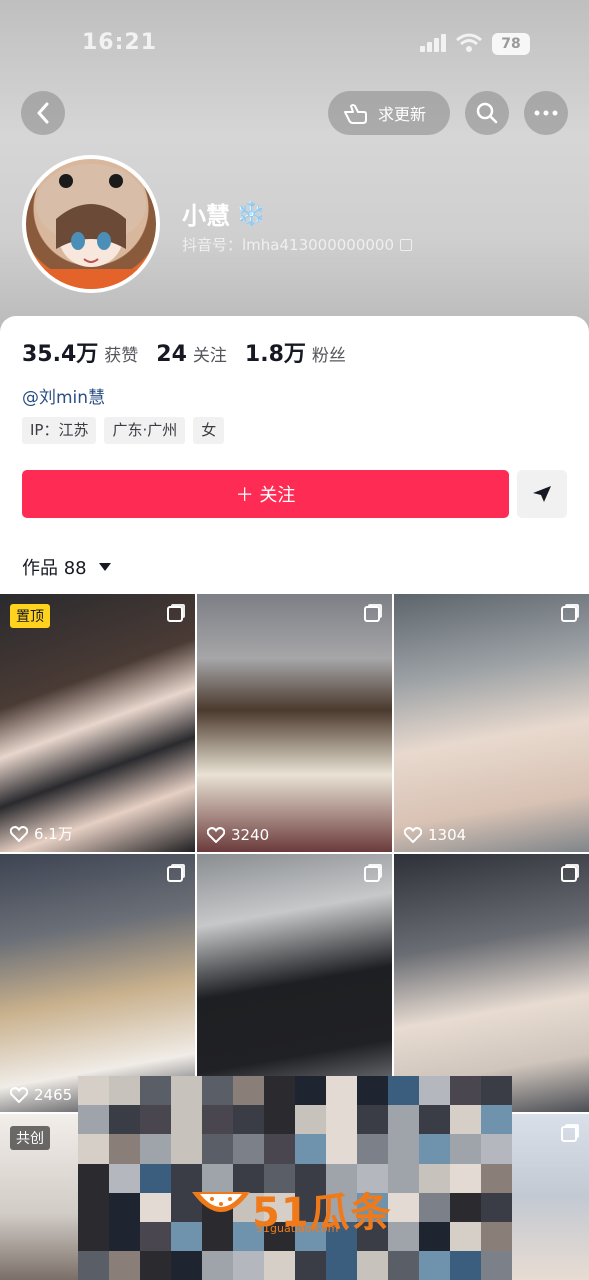 The height and width of the screenshot is (1280, 589). I want to click on like-count-text: 6.1万, so click(53, 834).